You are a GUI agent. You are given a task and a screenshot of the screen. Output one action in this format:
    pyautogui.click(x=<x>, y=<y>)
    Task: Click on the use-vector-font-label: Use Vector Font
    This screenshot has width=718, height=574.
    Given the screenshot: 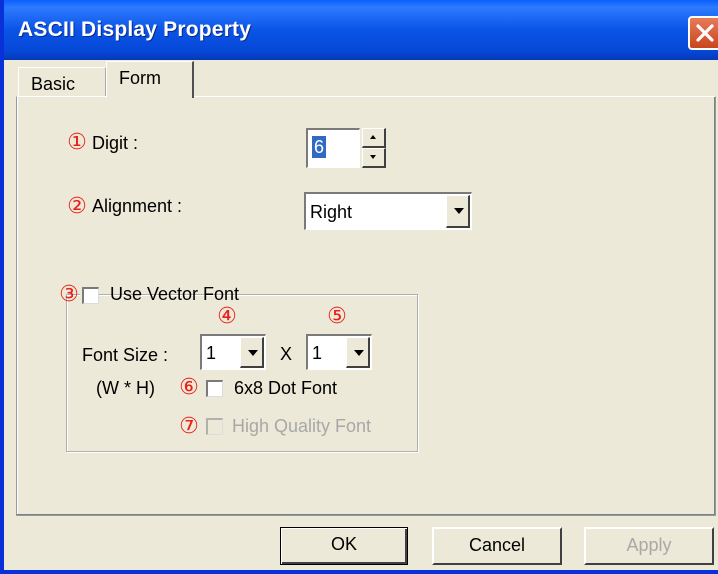 What is the action you would take?
    pyautogui.click(x=175, y=294)
    